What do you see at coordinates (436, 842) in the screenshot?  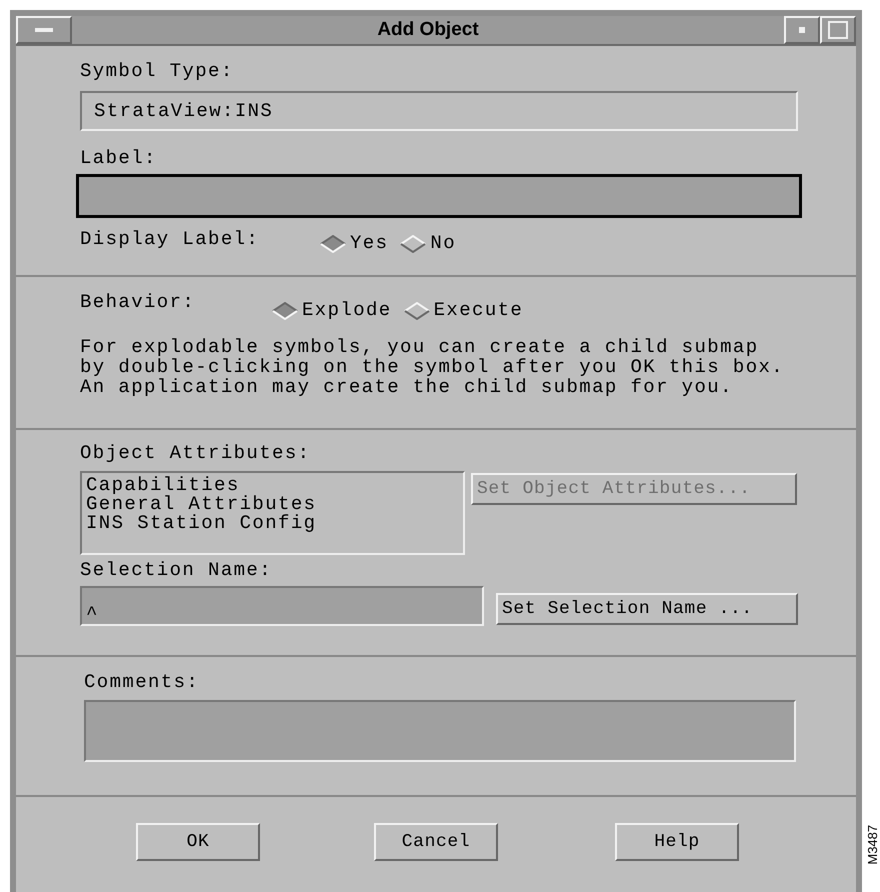 I see `push-button: Cancel` at bounding box center [436, 842].